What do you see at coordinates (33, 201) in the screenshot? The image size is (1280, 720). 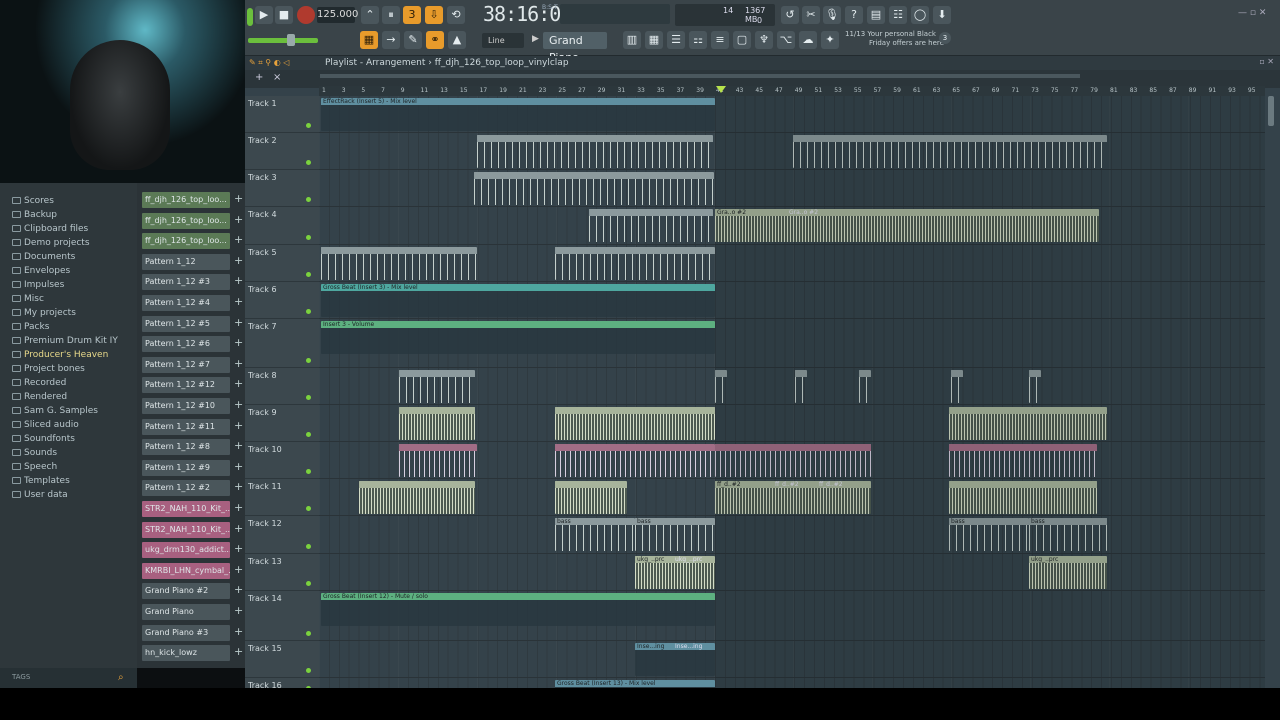 I see `browser-item: Scores` at bounding box center [33, 201].